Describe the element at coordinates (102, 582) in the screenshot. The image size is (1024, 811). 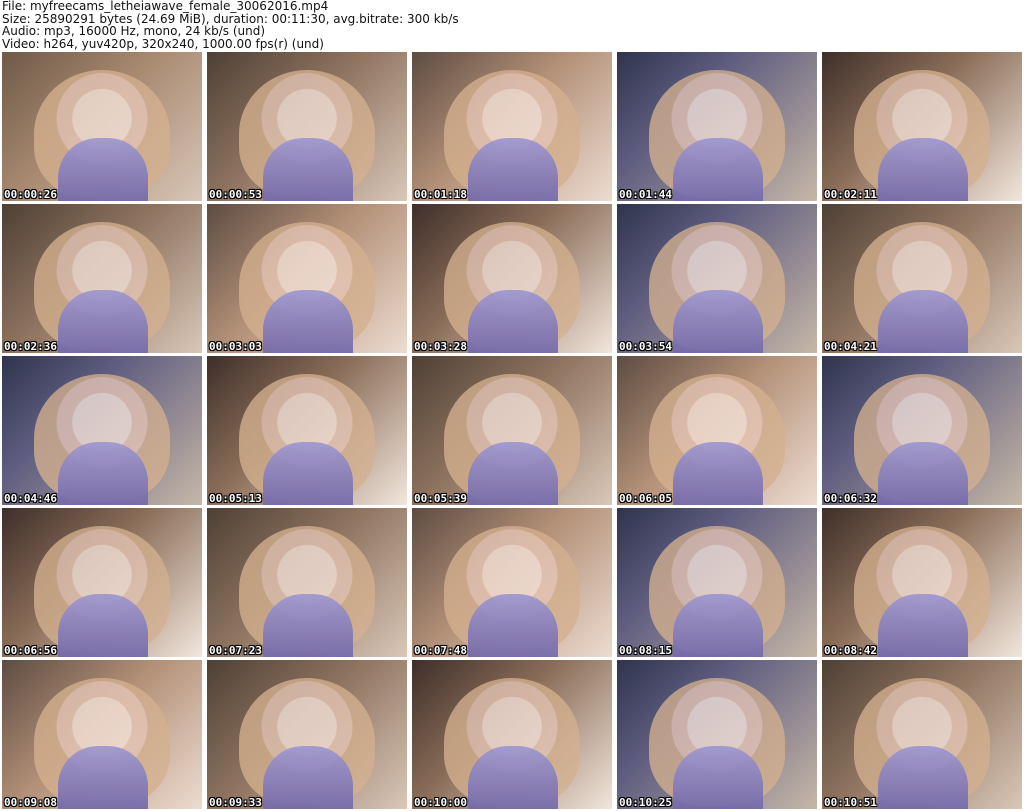
I see `thumbnail-image: 00:06:56` at that location.